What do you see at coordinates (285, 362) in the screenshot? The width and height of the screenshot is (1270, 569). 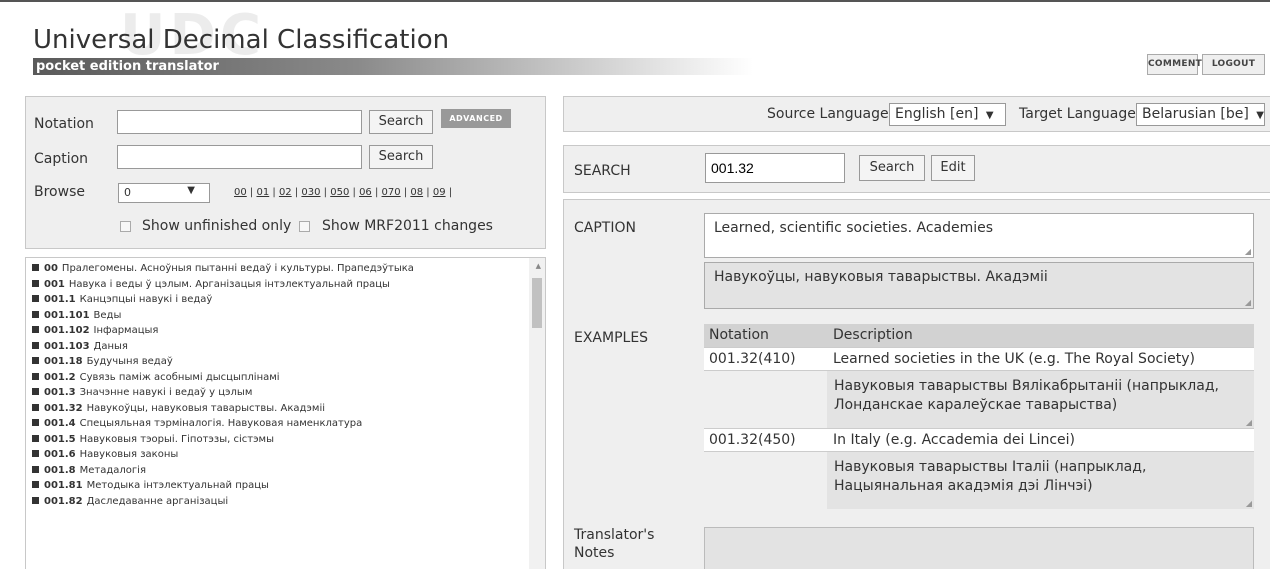 I see `tree-item: 001.18 Будучыня ведаў` at bounding box center [285, 362].